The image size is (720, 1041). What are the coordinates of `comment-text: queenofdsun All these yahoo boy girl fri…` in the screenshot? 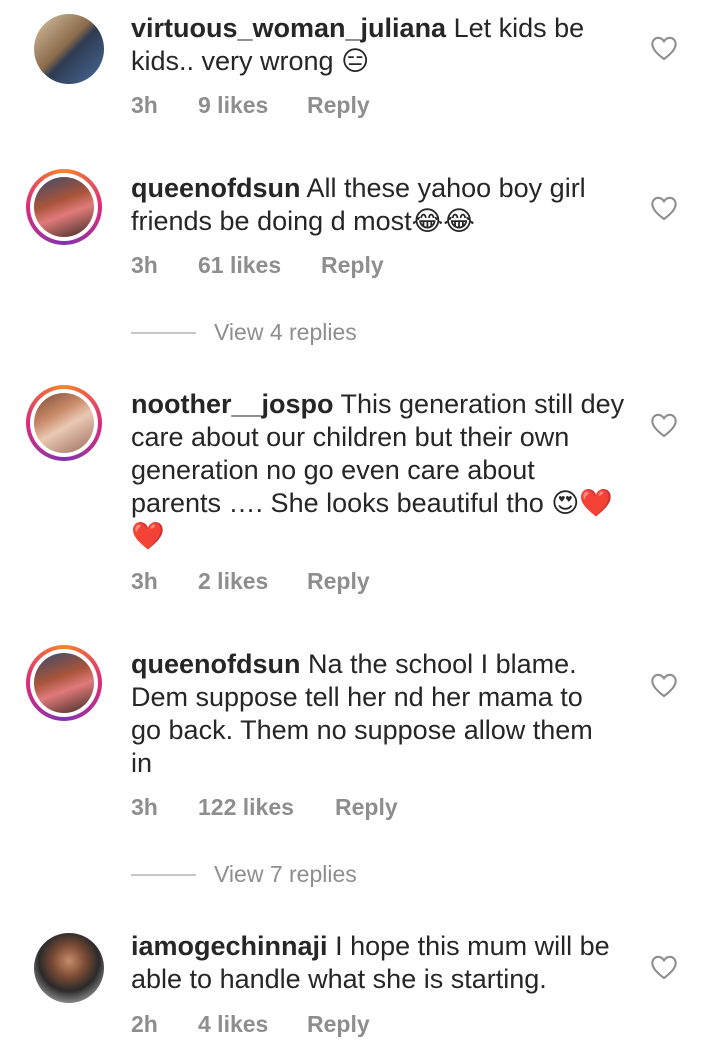 It's located at (381, 205).